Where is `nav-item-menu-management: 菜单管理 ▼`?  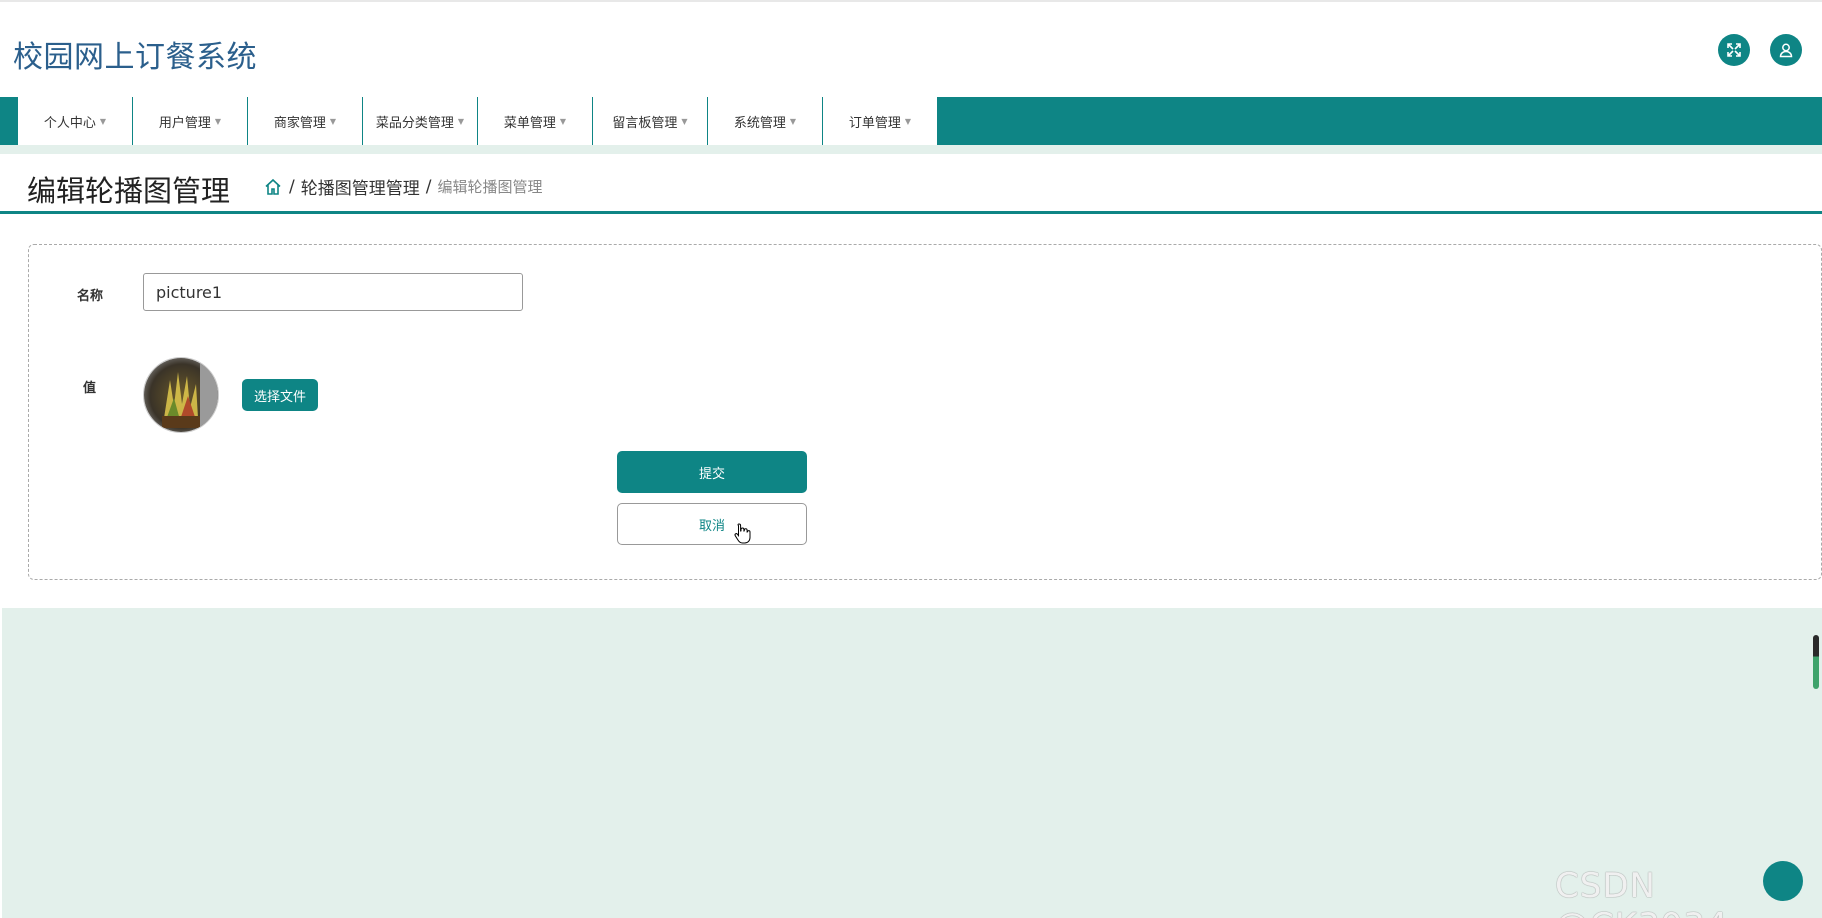
nav-item-menu-management: 菜单管理 ▼ is located at coordinates (535, 121).